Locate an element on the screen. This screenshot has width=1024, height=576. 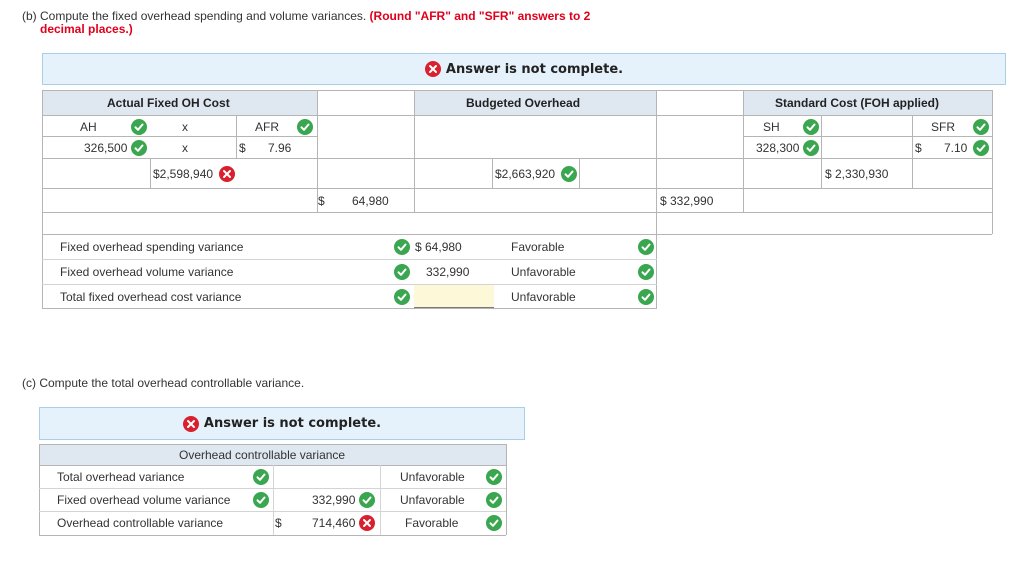
variance-label: Fixed overhead spending variance is located at coordinates (152, 247).